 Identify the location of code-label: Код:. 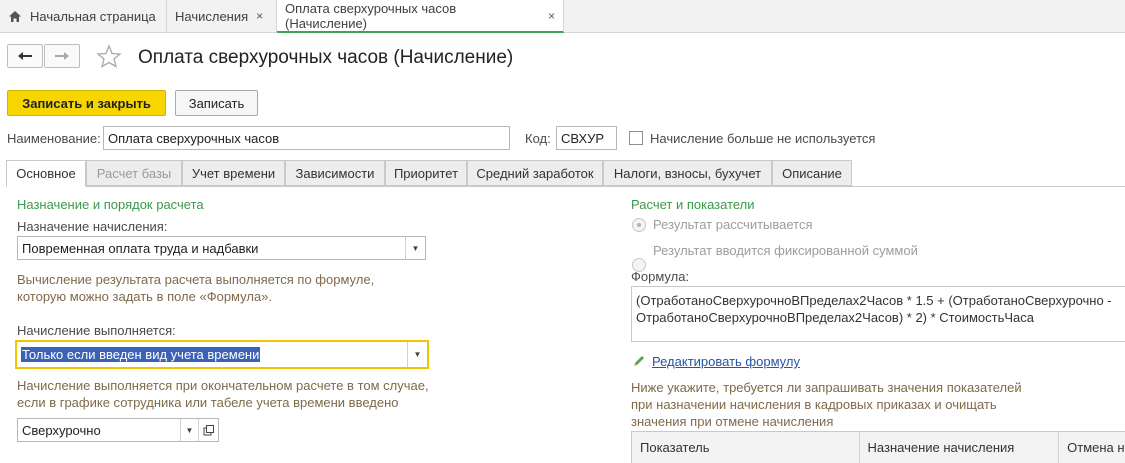
(538, 138).